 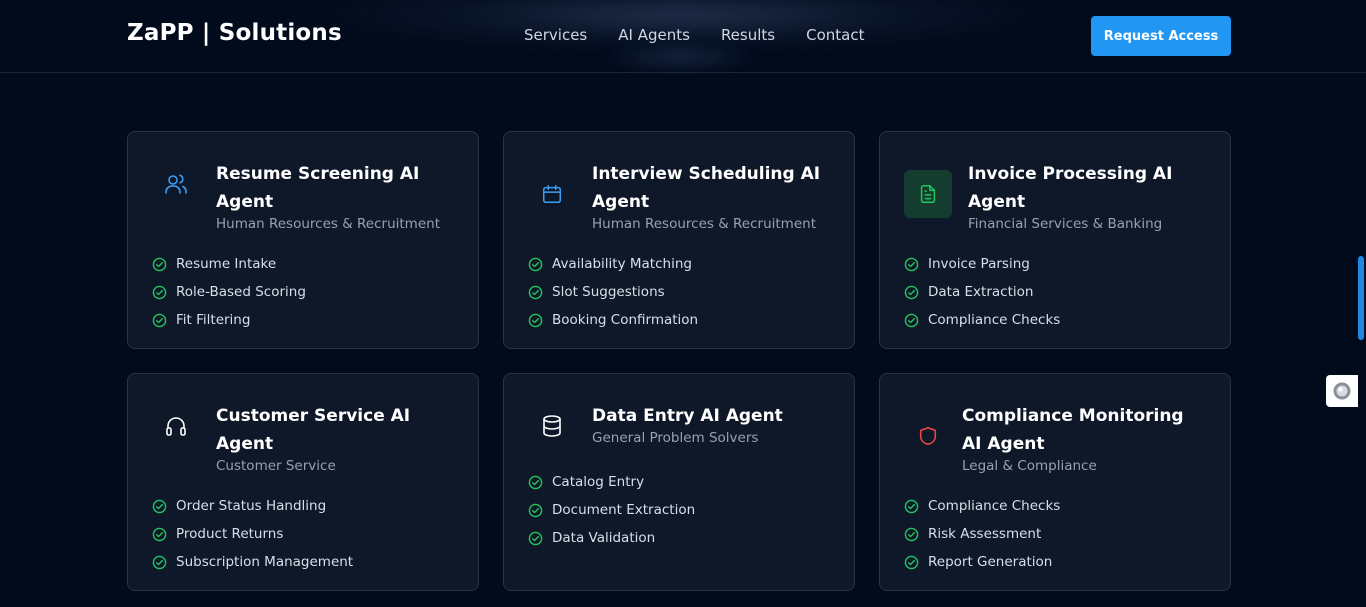 What do you see at coordinates (679, 320) in the screenshot?
I see `feature-item: Booking Confirmation` at bounding box center [679, 320].